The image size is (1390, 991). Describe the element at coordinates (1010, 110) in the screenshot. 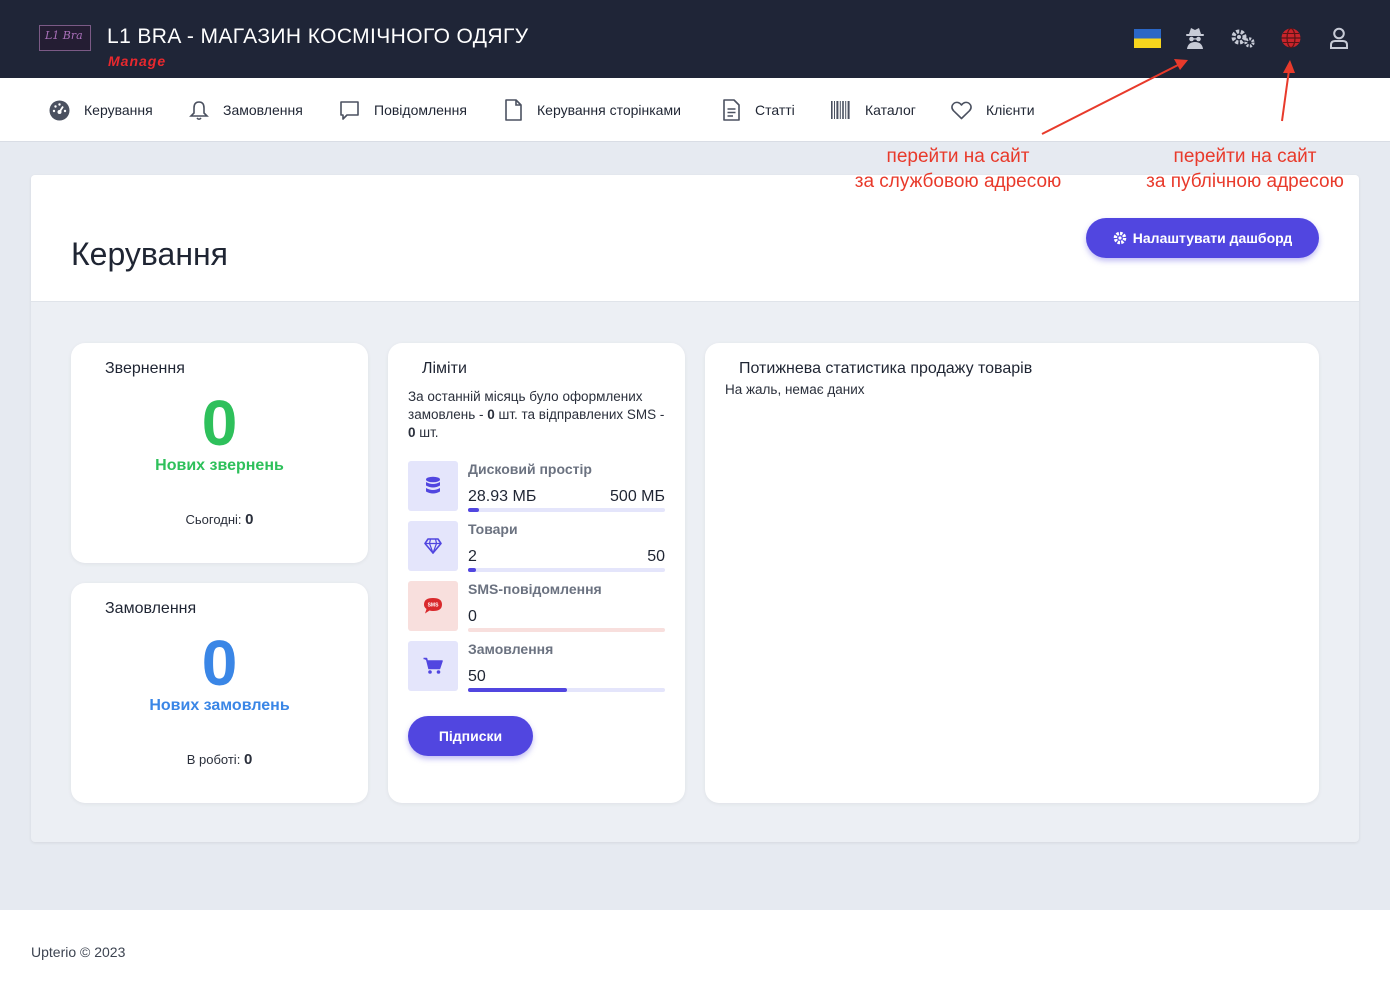

I see `nav-label: Клієнти` at that location.